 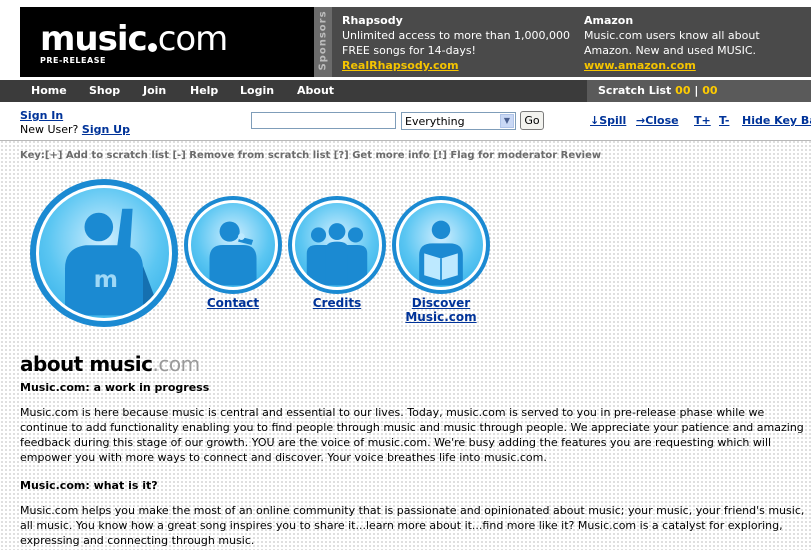 I want to click on scratch-count-b: 00, so click(x=710, y=90).